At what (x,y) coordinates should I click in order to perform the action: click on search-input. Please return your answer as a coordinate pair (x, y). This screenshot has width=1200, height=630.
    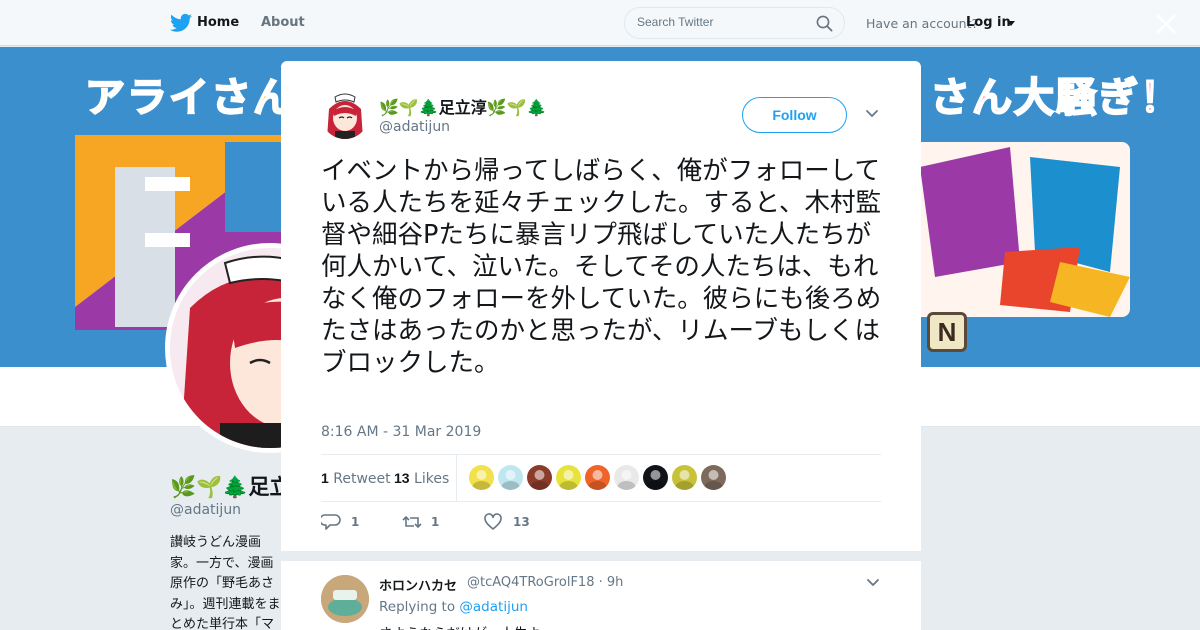
    Looking at the image, I should click on (722, 22).